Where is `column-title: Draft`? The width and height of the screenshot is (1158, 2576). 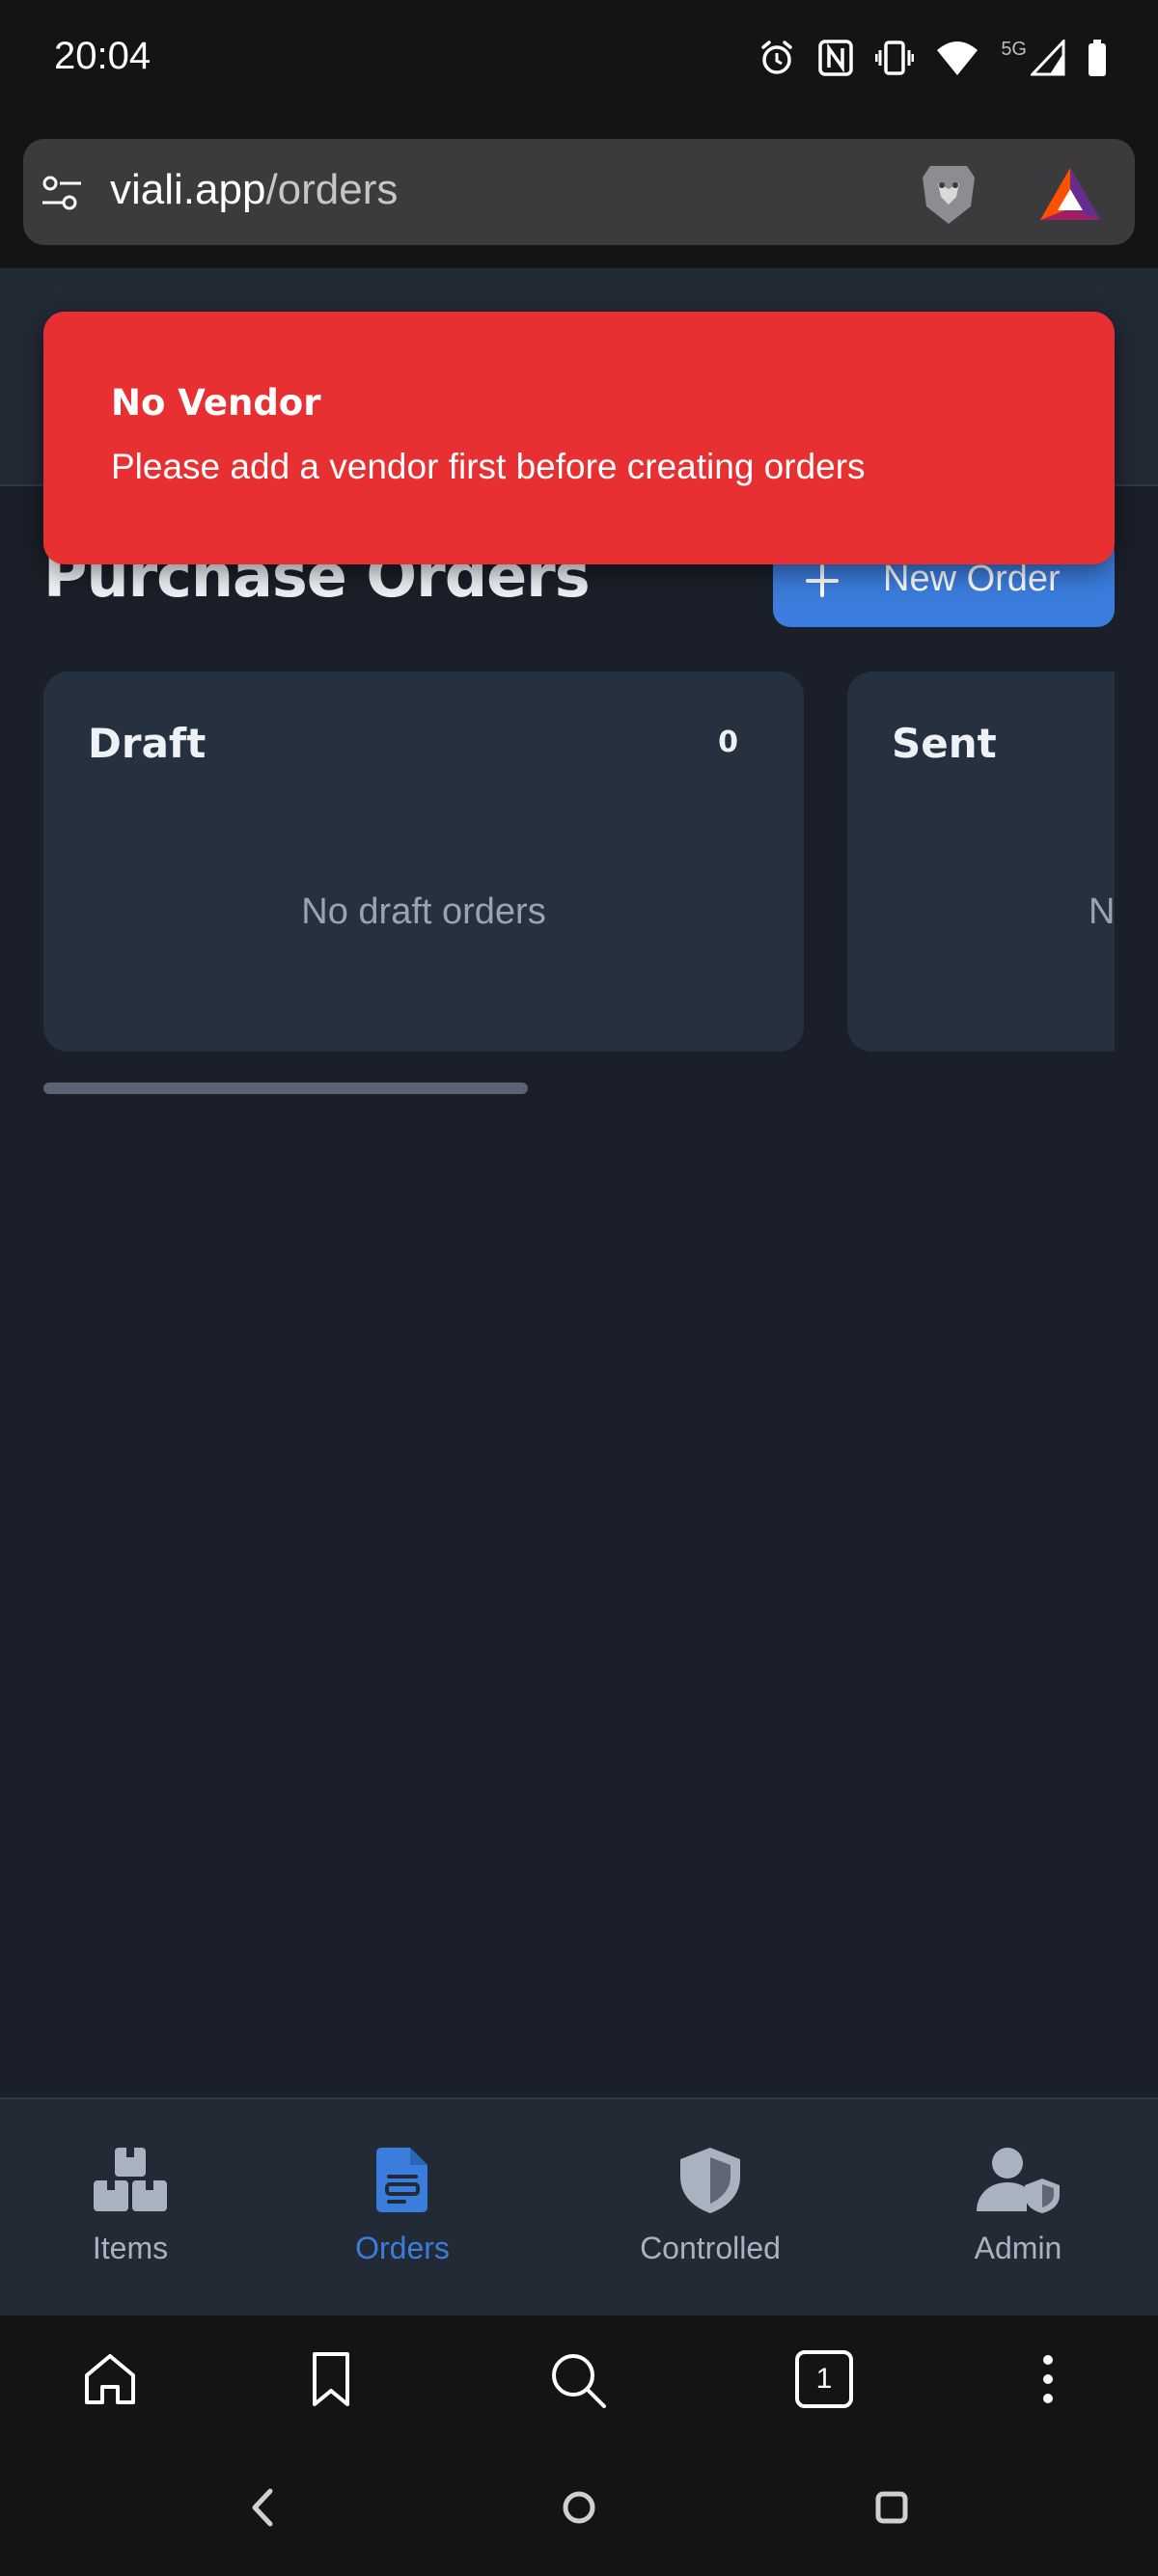
column-title: Draft is located at coordinates (147, 744).